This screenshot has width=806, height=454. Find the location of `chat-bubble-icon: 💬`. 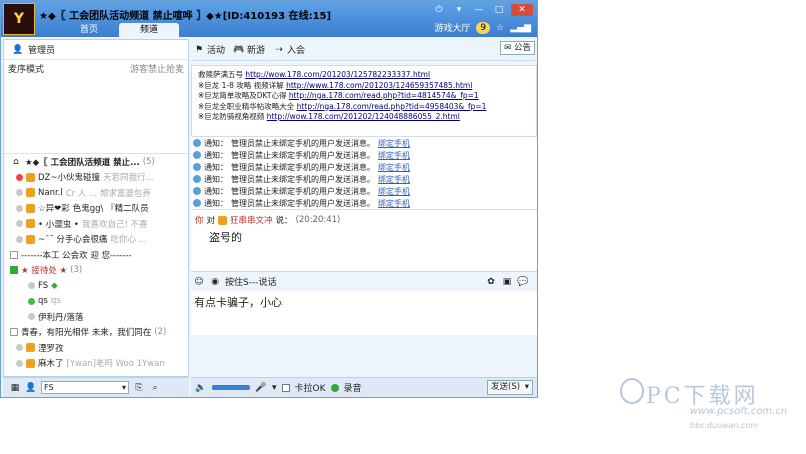

chat-bubble-icon: 💬 is located at coordinates (523, 282).